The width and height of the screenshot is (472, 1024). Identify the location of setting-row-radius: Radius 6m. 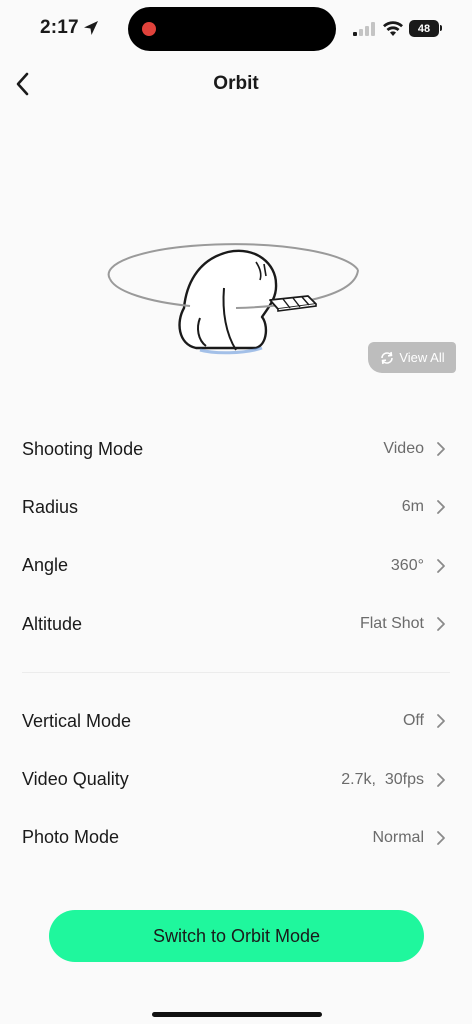
(236, 507).